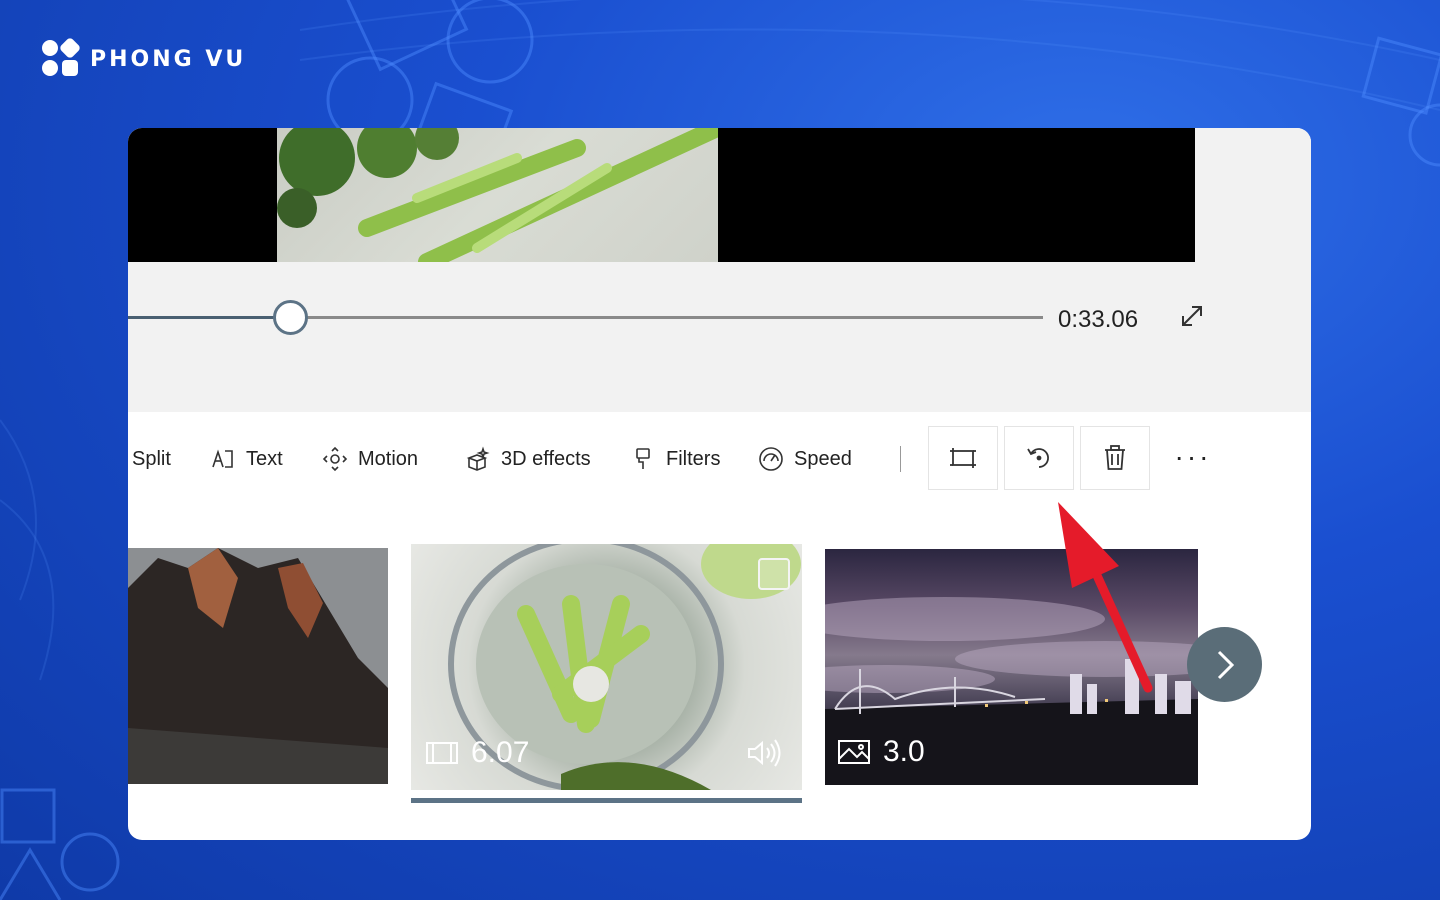  I want to click on expand-icon, so click(1192, 316).